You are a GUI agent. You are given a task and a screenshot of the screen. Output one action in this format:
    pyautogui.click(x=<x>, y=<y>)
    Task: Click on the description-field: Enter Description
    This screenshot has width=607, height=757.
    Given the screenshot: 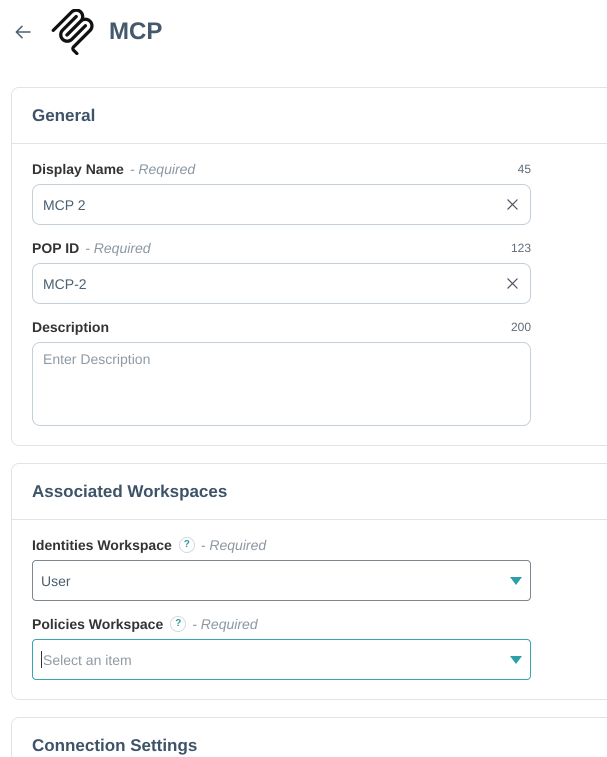 What is the action you would take?
    pyautogui.click(x=281, y=384)
    